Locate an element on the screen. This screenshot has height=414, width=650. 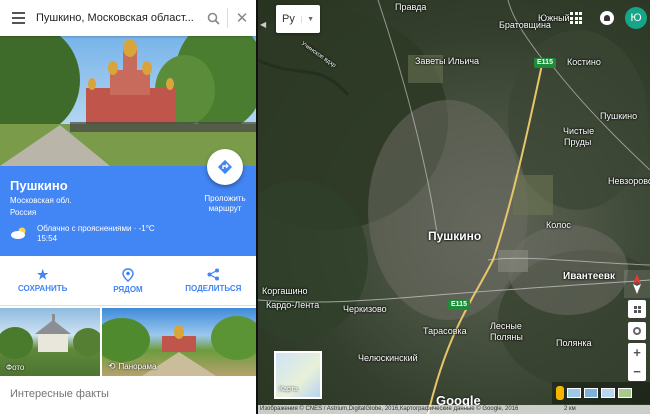
map-label-nevzorovo: Невзорово is located at coordinates (629, 181).